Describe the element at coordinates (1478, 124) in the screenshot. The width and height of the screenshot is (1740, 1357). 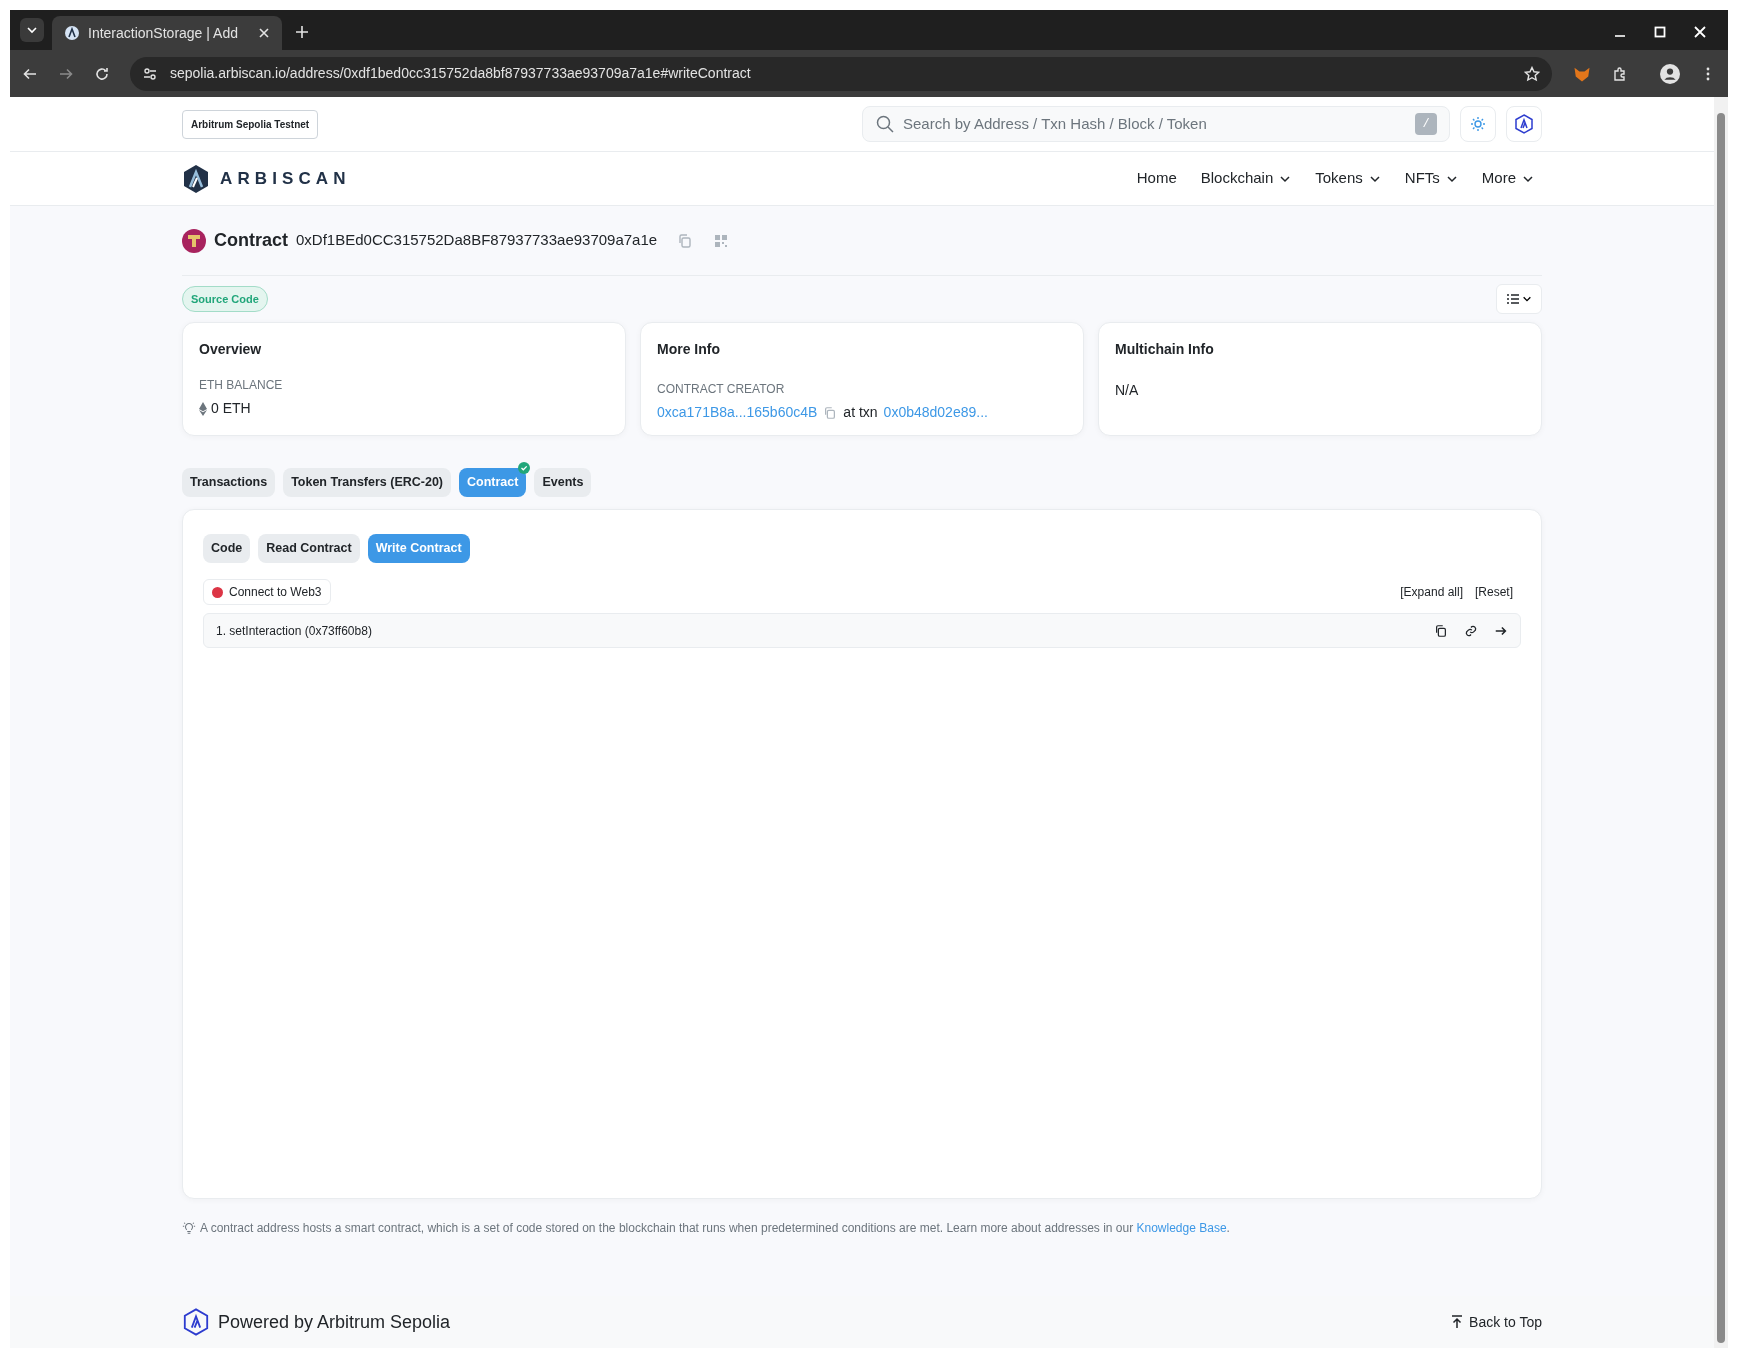
I see `sun-icon` at that location.